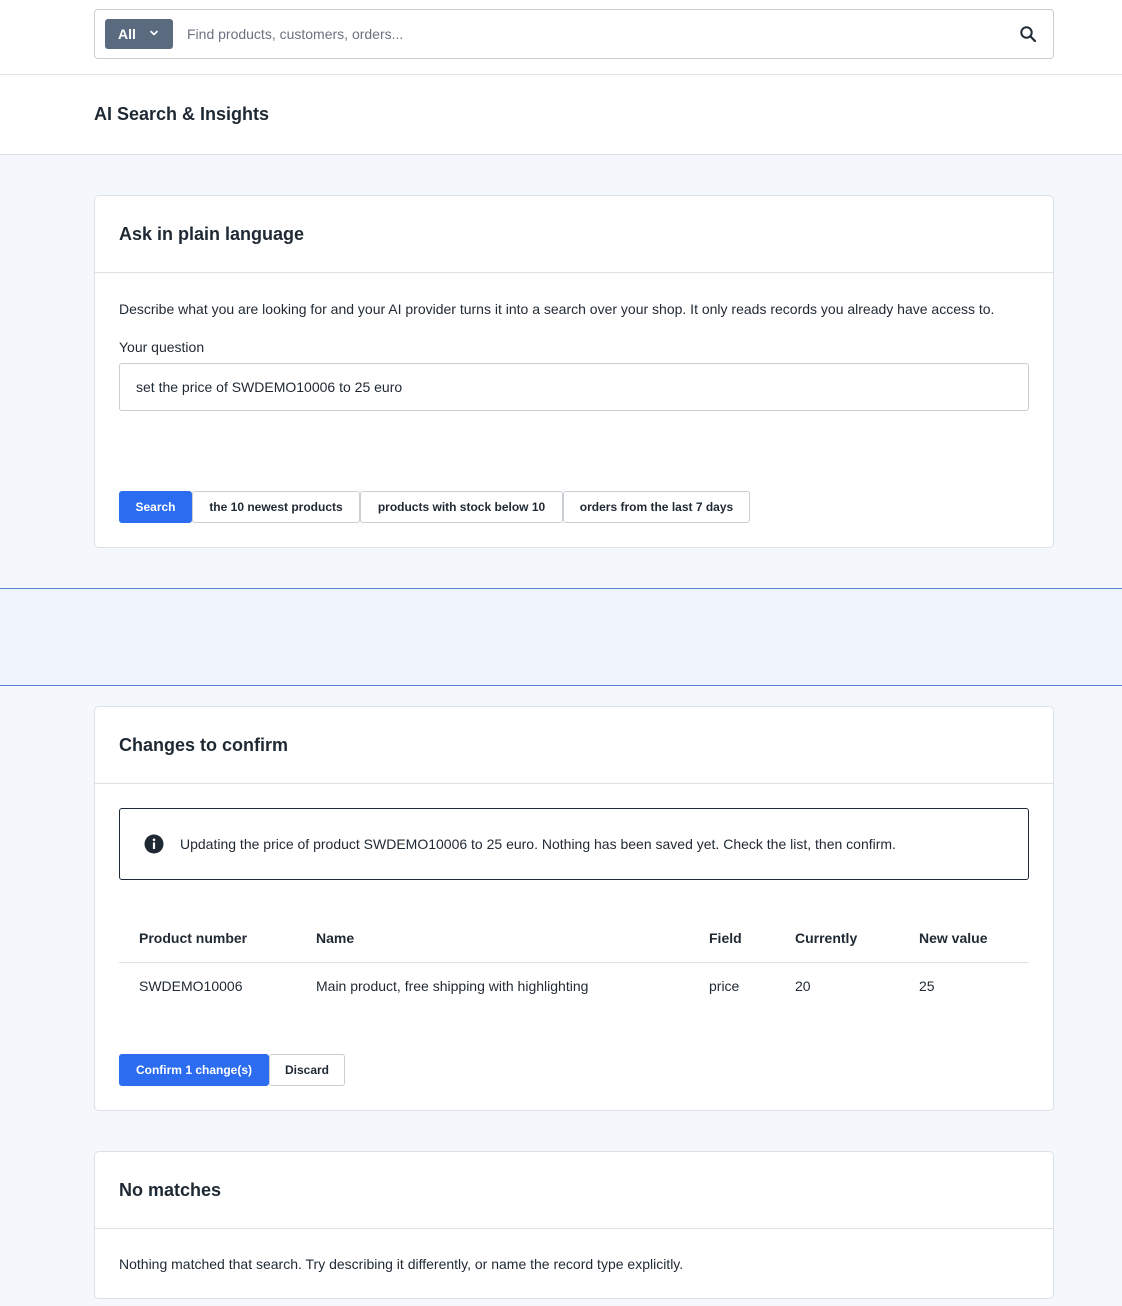 This screenshot has width=1122, height=1306. Describe the element at coordinates (212, 234) in the screenshot. I see `ask-card-title: Ask in plain language` at that location.